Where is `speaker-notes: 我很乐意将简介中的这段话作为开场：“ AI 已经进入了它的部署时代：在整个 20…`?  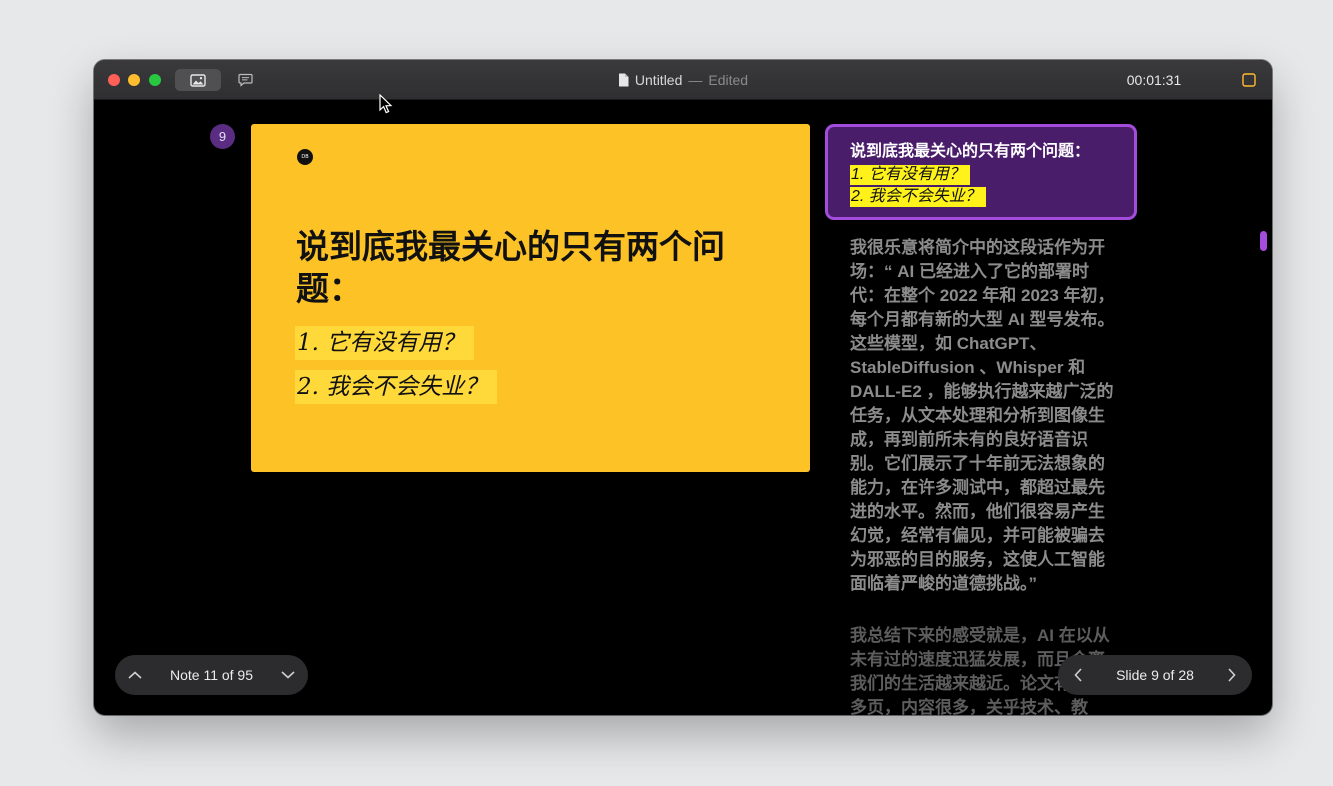 speaker-notes: 我很乐意将简介中的这段话作为开场：“ AI 已经进入了它的部署时代：在整个 20… is located at coordinates (985, 475).